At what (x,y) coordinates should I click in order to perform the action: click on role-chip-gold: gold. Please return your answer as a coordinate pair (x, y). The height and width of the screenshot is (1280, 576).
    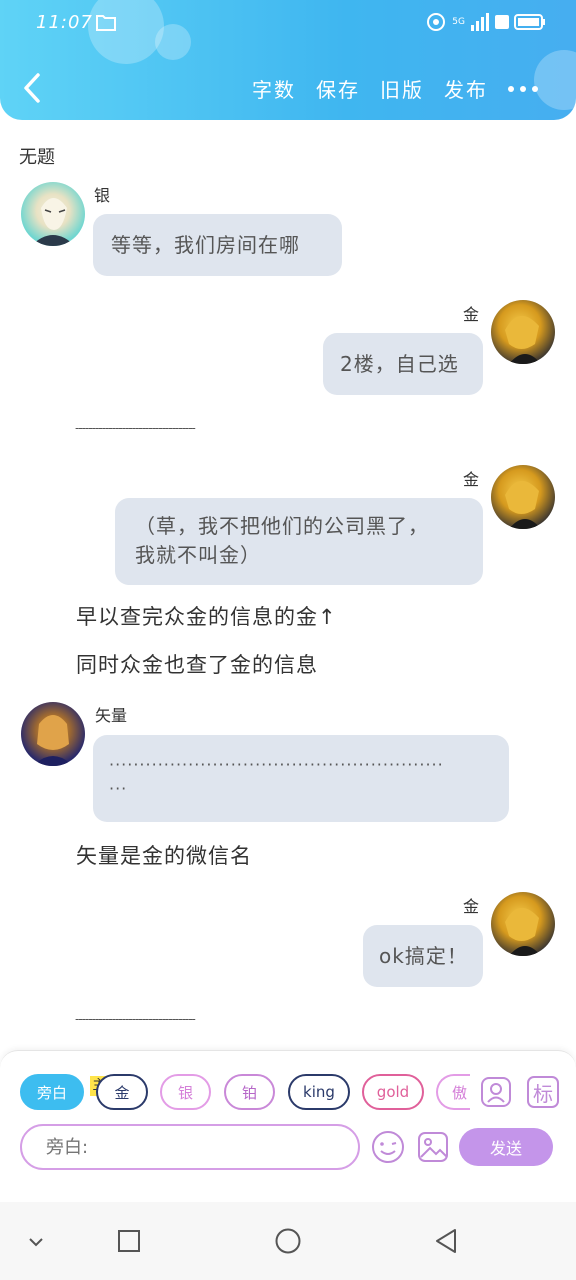
    Looking at the image, I should click on (393, 1092).